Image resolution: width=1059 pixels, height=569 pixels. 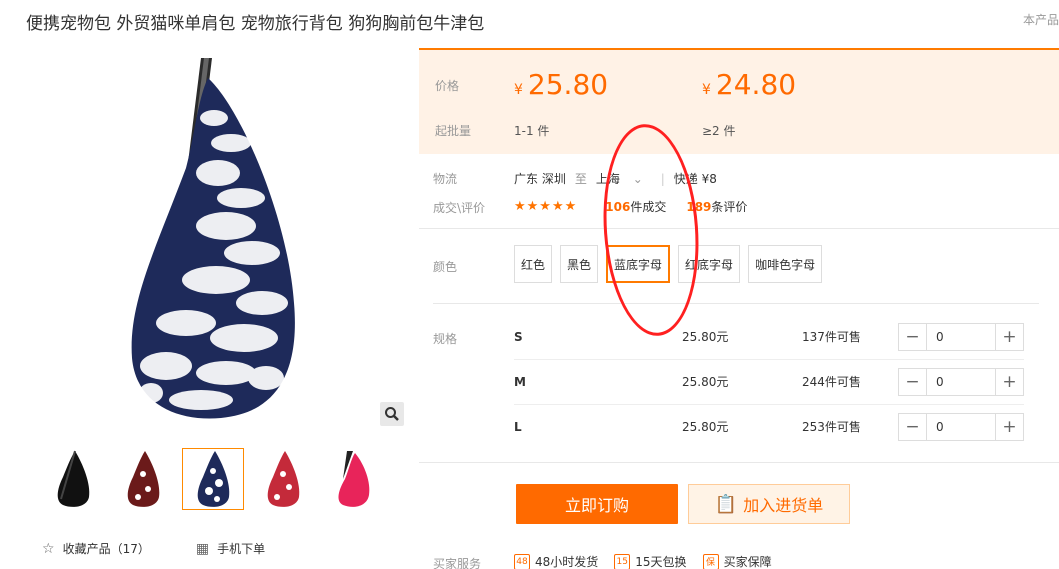 I want to click on color-options: 红色 黑色 蓝底字母 红底字母 咖啡色字母, so click(x=672, y=264).